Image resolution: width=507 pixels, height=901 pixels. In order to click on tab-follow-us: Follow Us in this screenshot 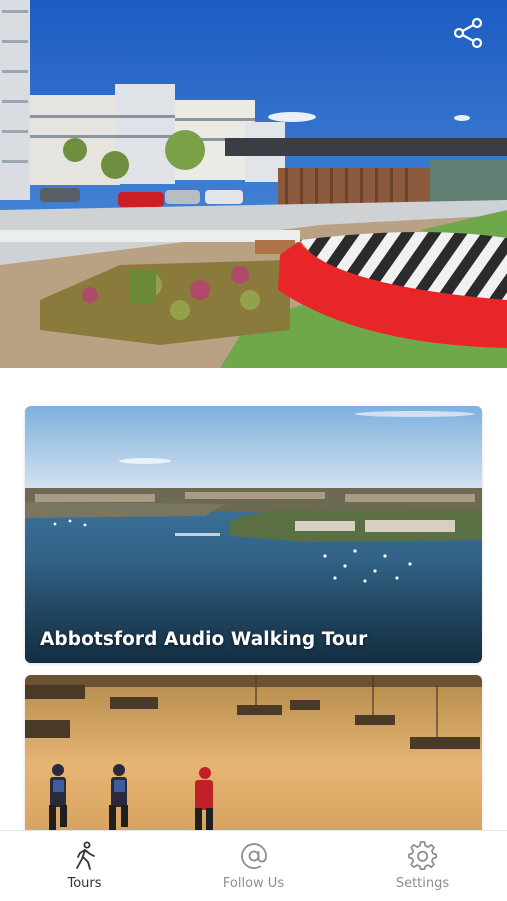, I will do `click(253, 866)`.